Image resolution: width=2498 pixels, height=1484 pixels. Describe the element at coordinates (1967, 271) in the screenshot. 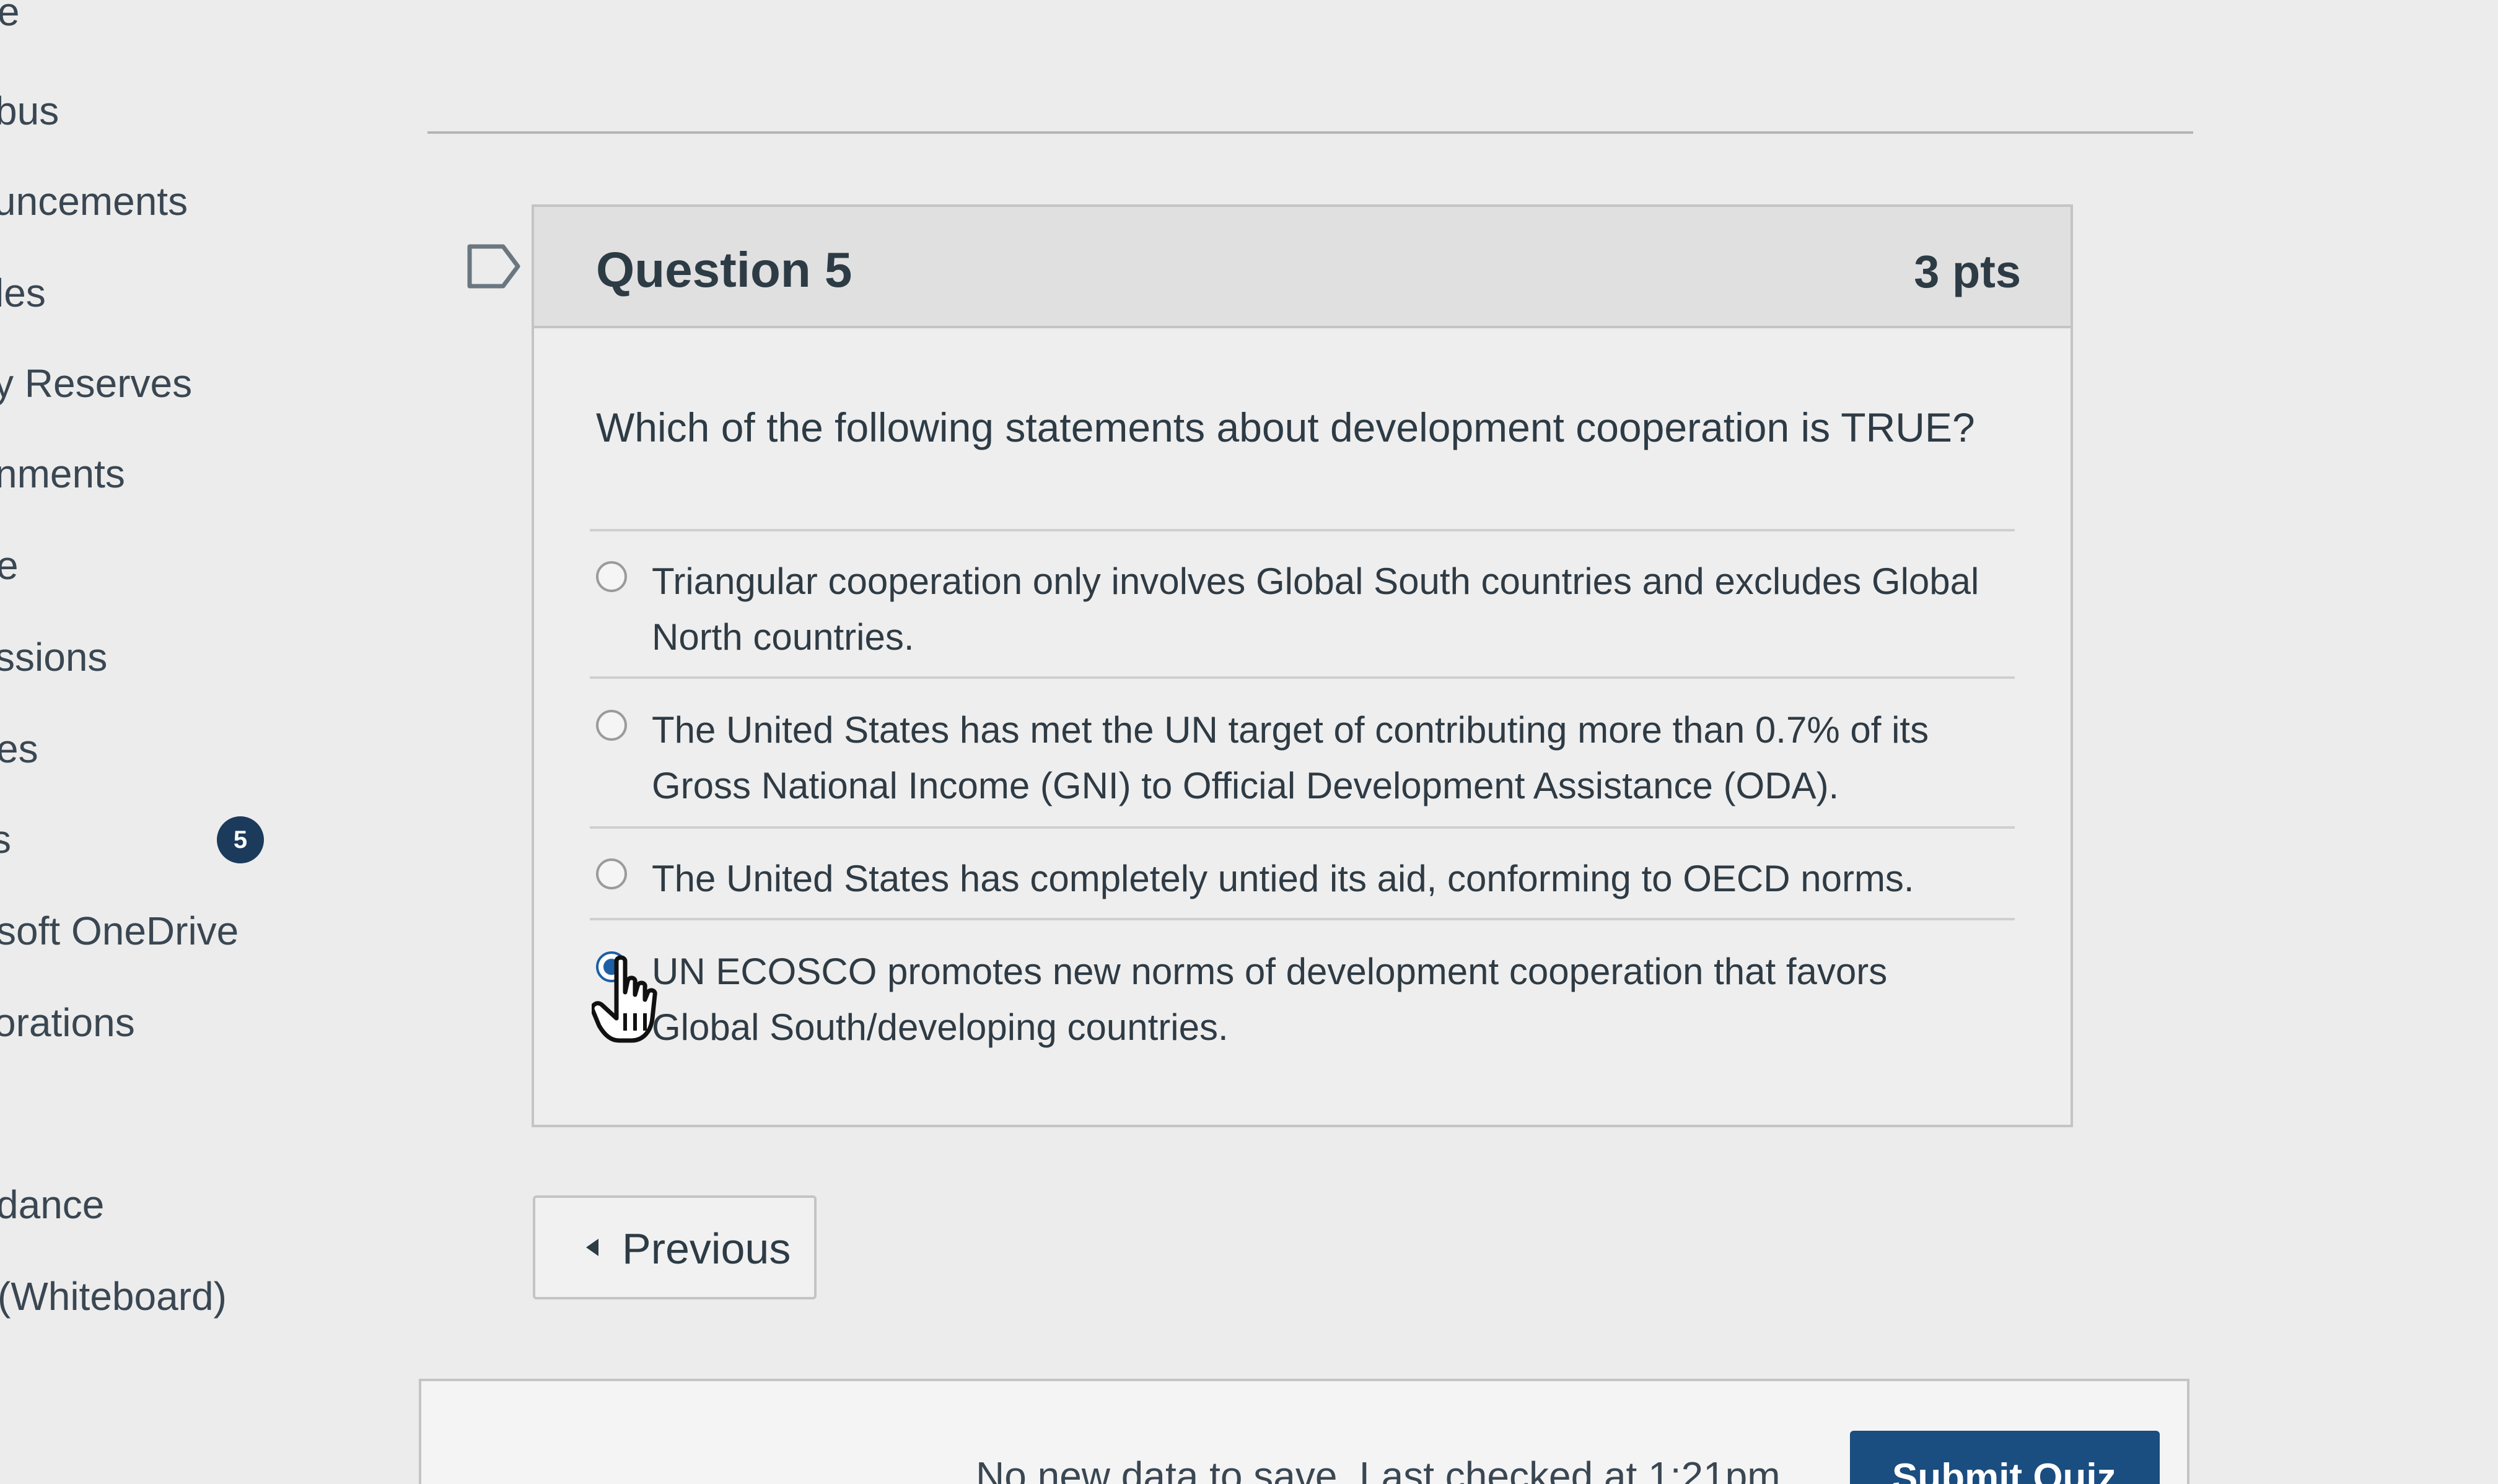

I see `question-points: 3 pts` at that location.